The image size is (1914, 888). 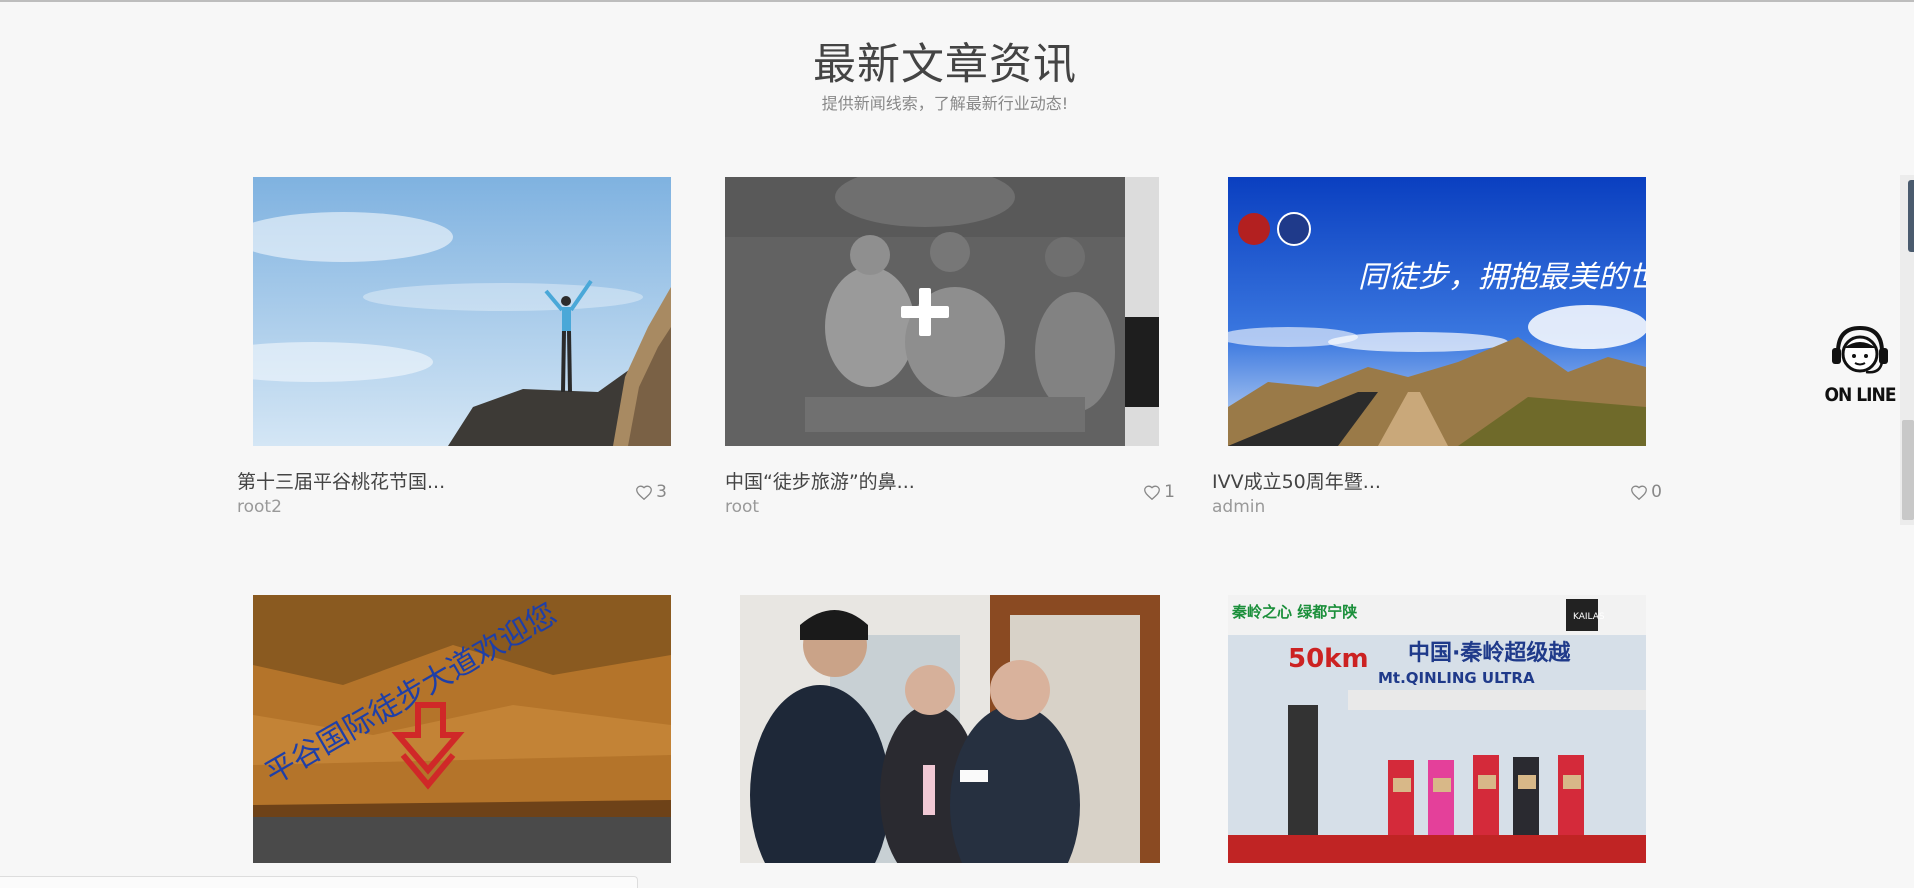 What do you see at coordinates (945, 103) in the screenshot?
I see `section-subtitle: 提供新闻线索，了解最新行业动态!` at bounding box center [945, 103].